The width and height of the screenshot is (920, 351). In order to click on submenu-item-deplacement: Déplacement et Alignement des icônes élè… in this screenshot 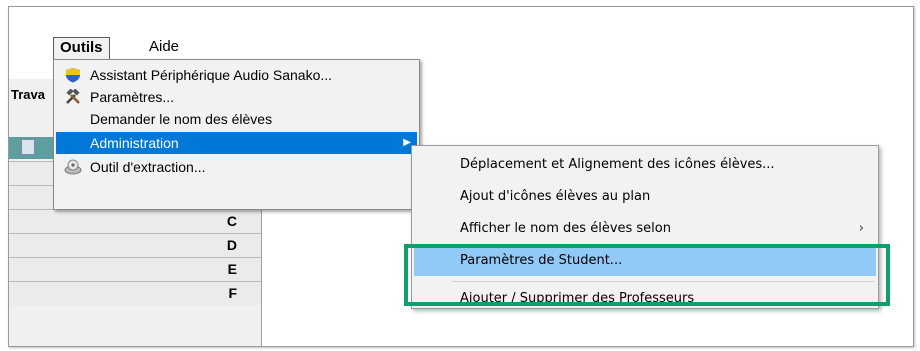, I will do `click(645, 165)`.